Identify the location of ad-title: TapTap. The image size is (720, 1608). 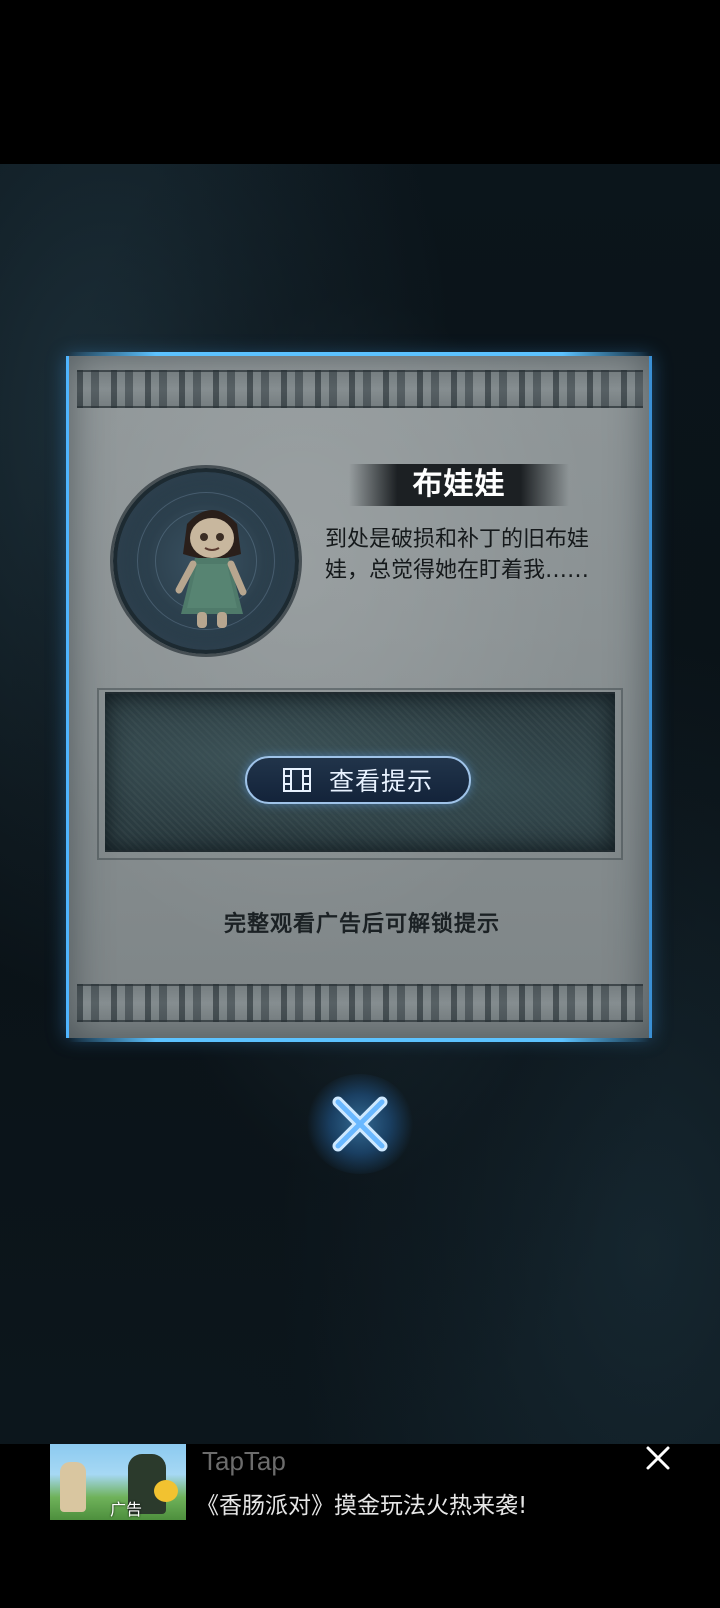
(244, 1461).